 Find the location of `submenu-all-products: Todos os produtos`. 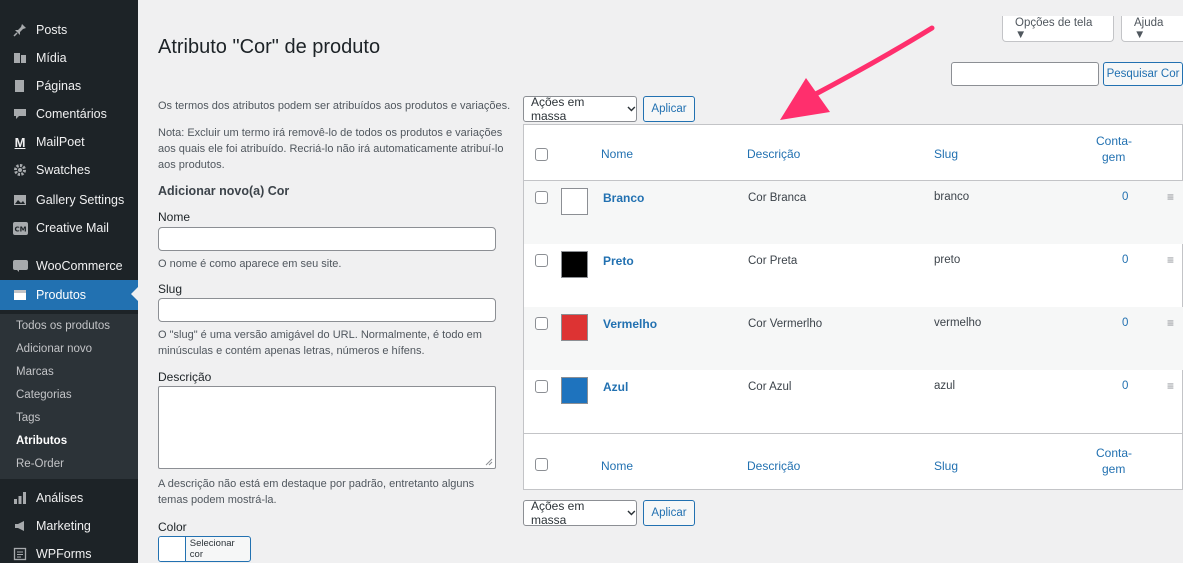

submenu-all-products: Todos os produtos is located at coordinates (63, 326).